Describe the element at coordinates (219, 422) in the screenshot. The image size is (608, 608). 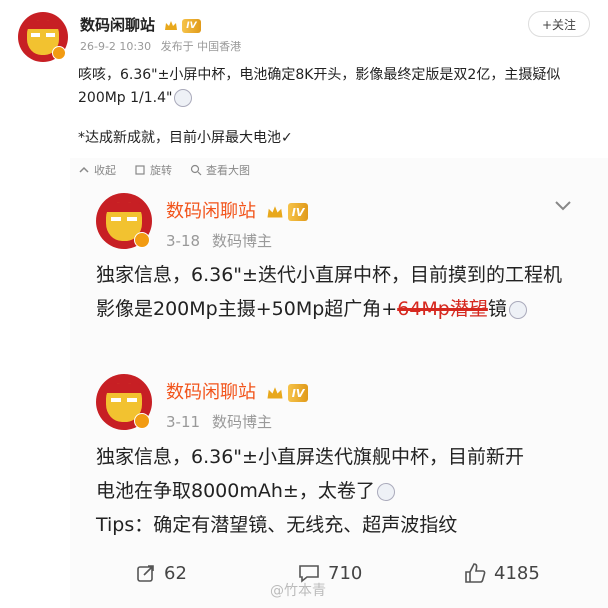
I see `quoted-meta: 3-11 数码博主` at that location.